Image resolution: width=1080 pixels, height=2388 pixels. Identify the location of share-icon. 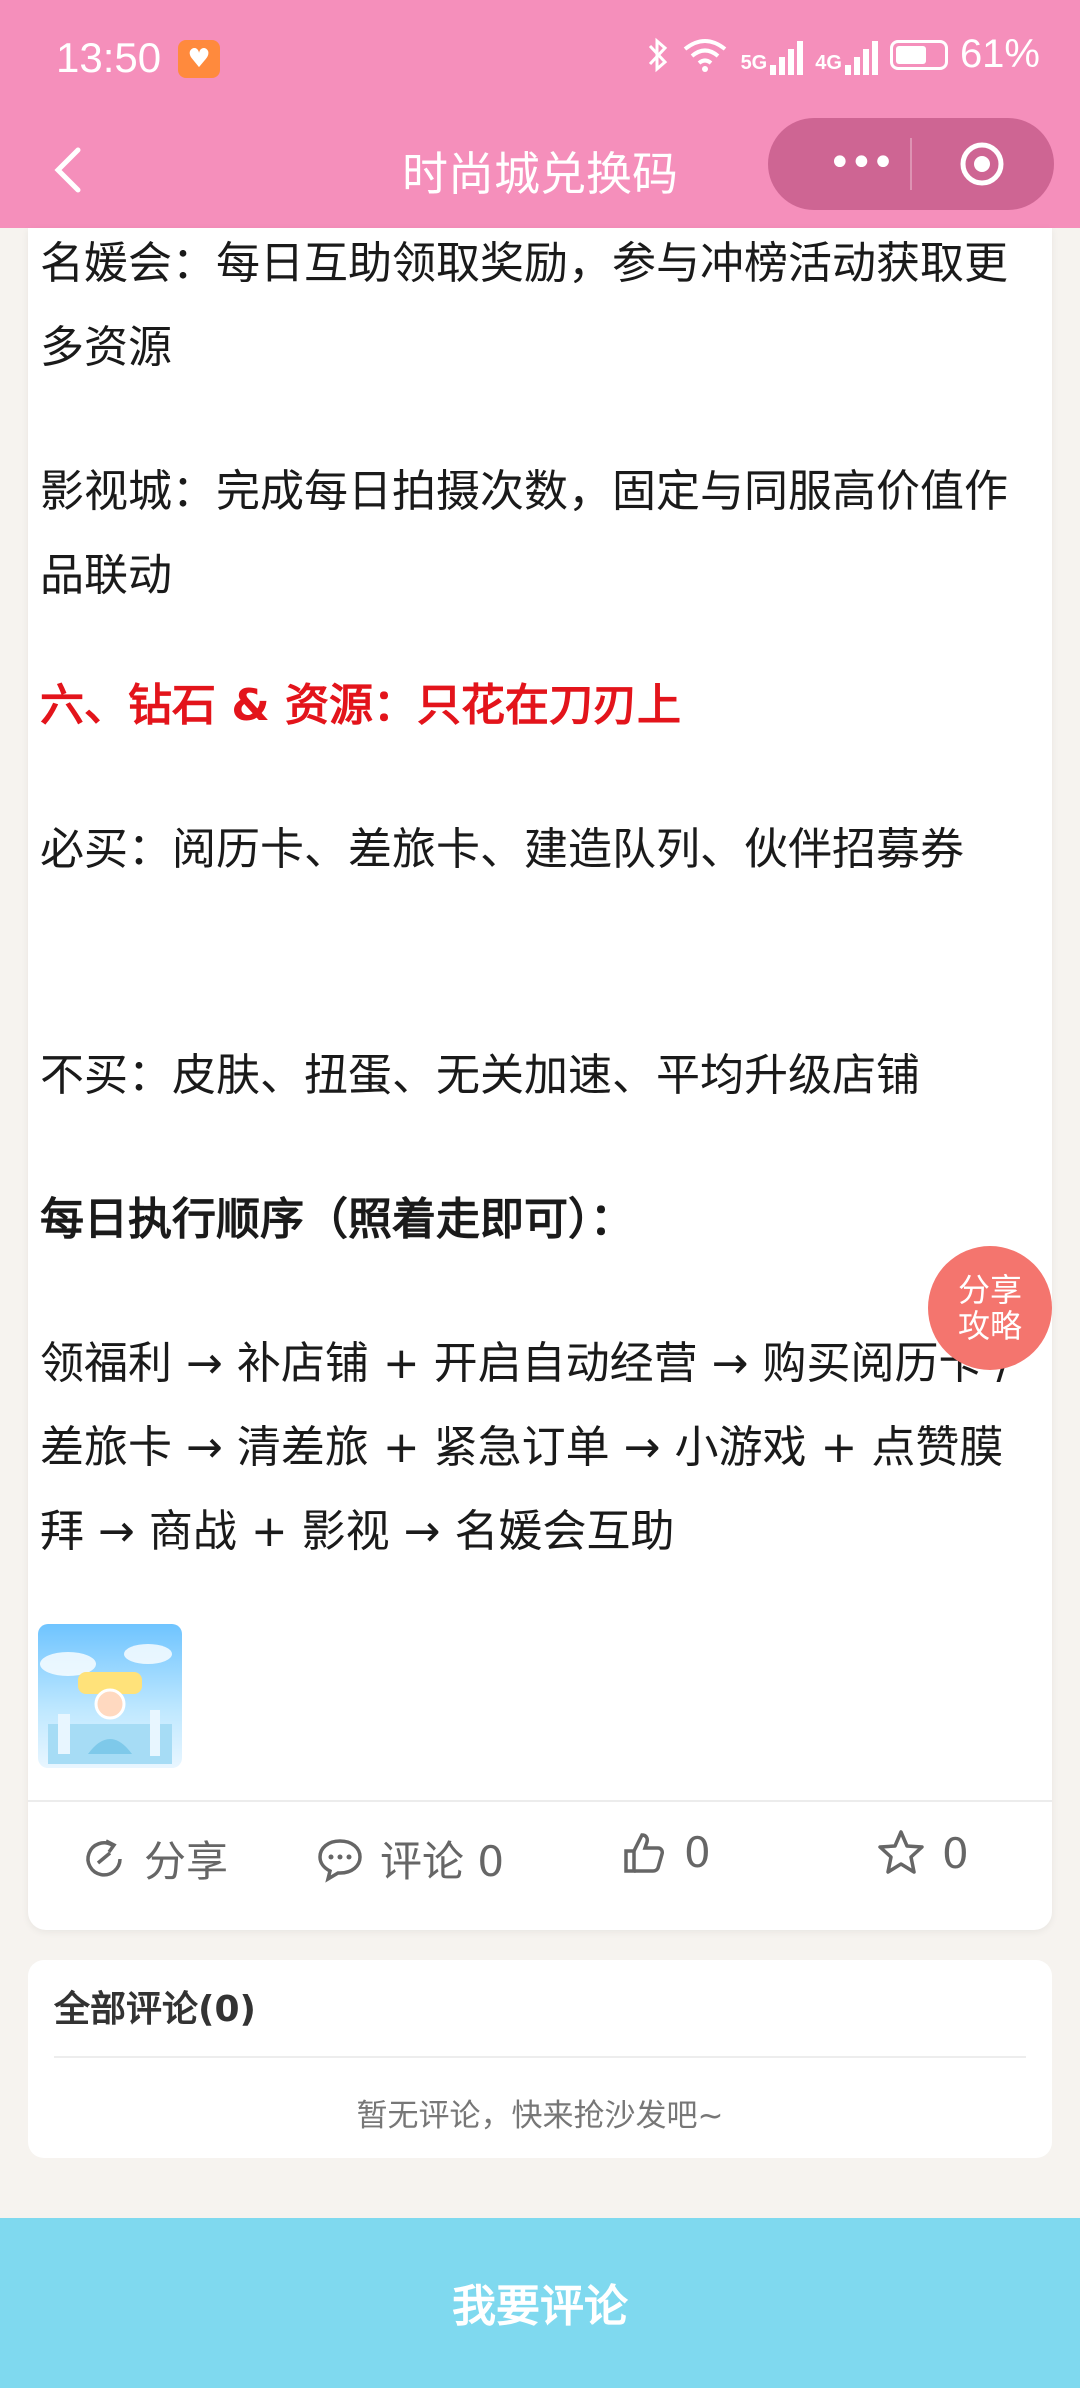
(104, 1857).